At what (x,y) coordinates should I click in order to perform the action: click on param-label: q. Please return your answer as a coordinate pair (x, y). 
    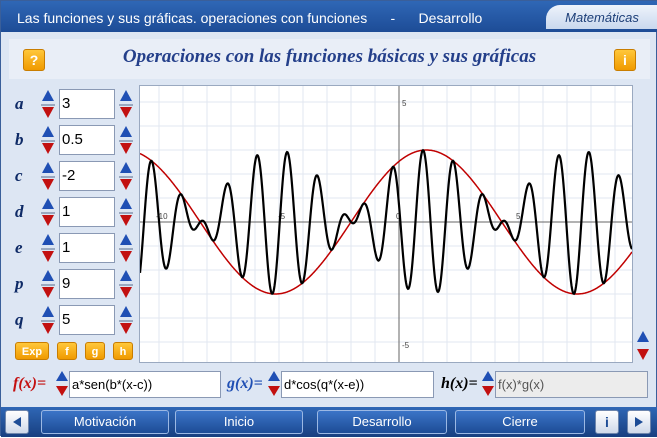
    Looking at the image, I should click on (19, 319).